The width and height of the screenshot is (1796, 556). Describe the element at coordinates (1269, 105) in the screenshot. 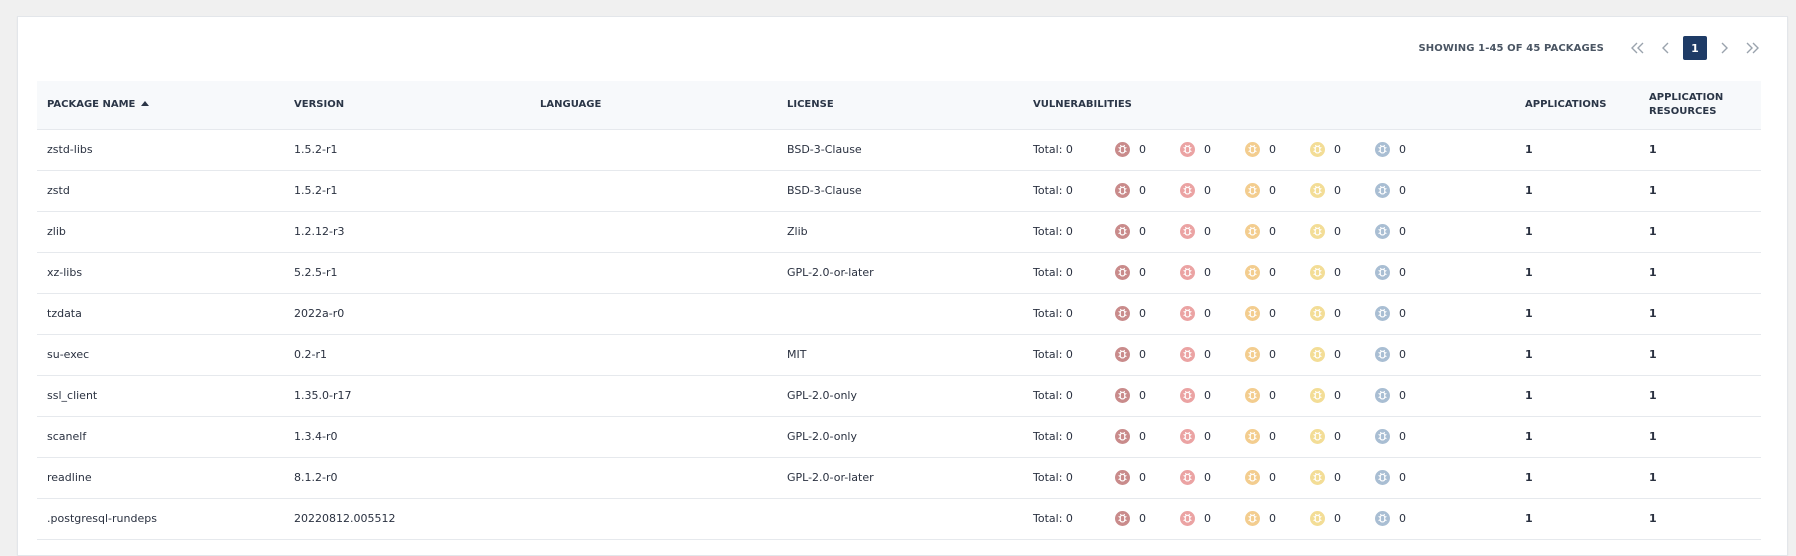

I see `column-header-vulnerabilities: VULNERABILITIES` at that location.